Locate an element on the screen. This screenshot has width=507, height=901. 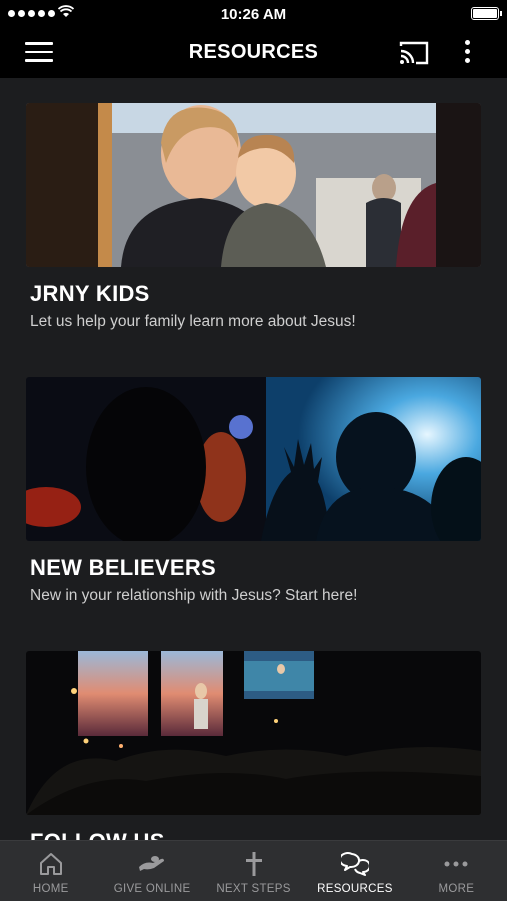
wifi-icon is located at coordinates (66, 11).